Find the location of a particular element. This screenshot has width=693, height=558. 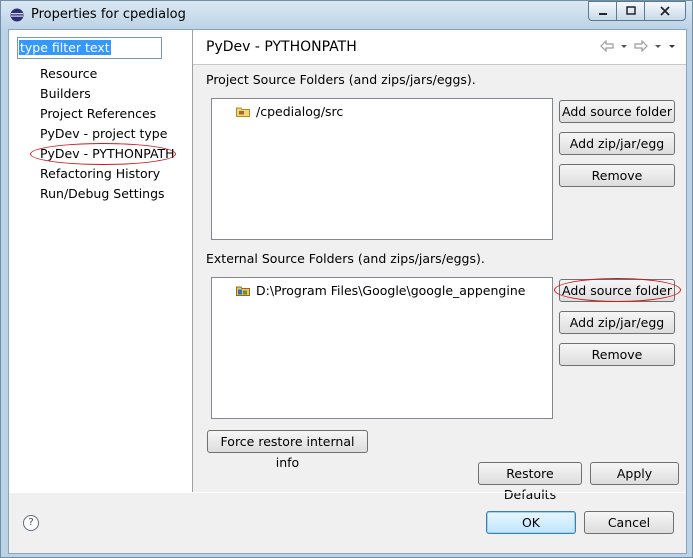

folder-path: D:\Program Files\Google\google_appengine is located at coordinates (391, 290).